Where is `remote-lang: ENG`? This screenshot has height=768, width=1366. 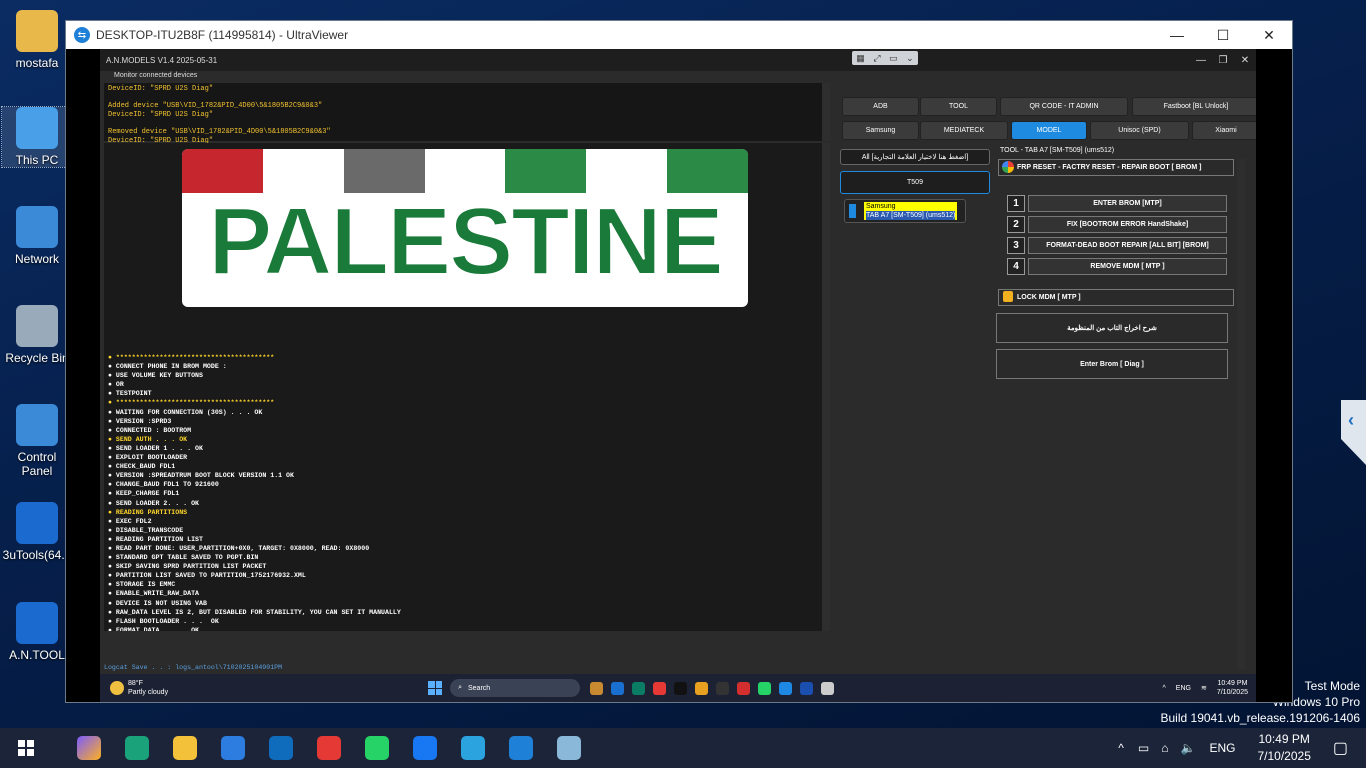 remote-lang: ENG is located at coordinates (1183, 688).